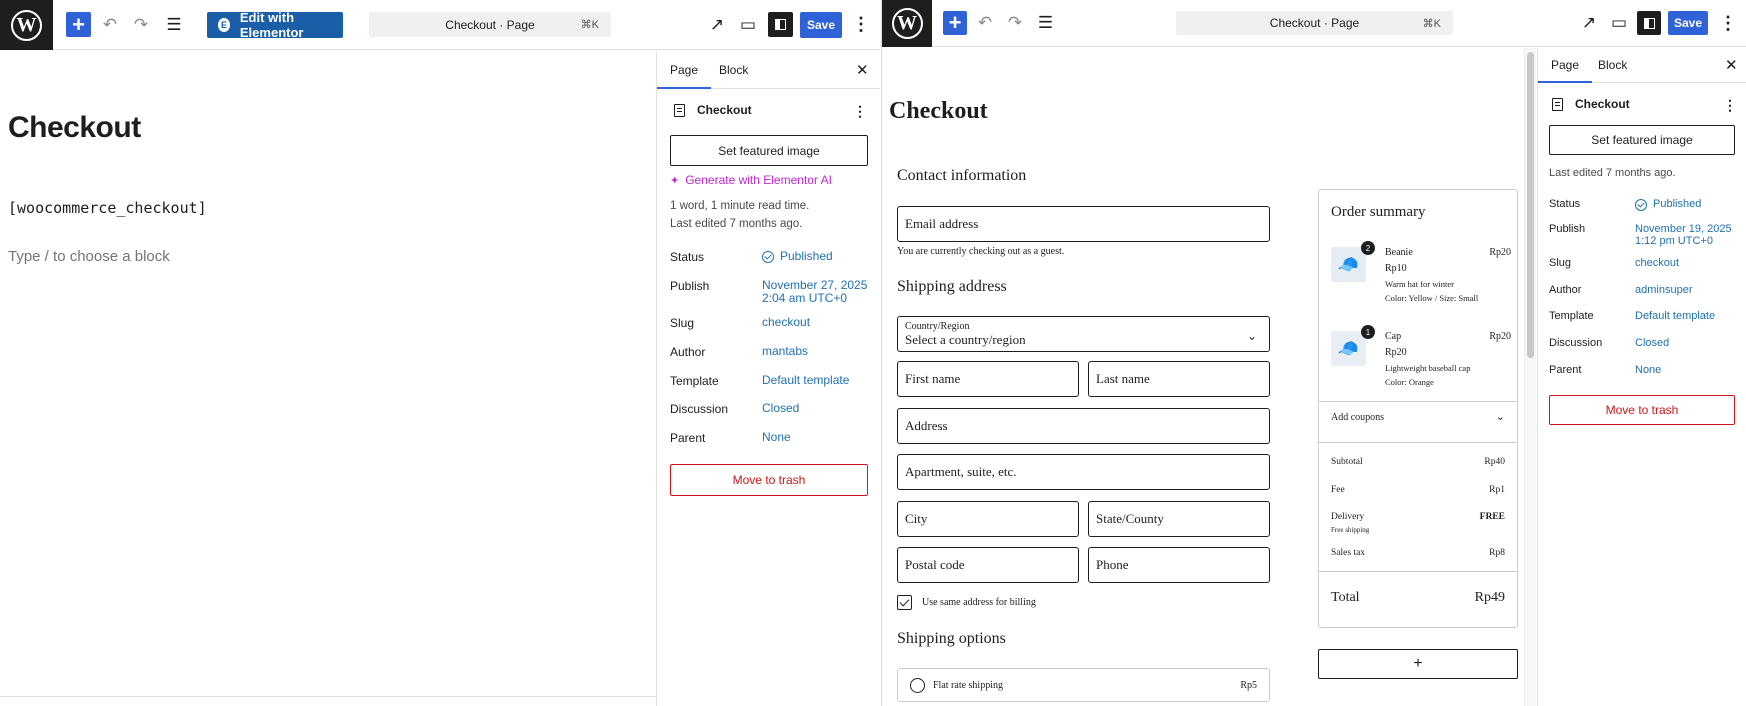 The image size is (1746, 706). Describe the element at coordinates (1565, 204) in the screenshot. I see `status-label: Status` at that location.